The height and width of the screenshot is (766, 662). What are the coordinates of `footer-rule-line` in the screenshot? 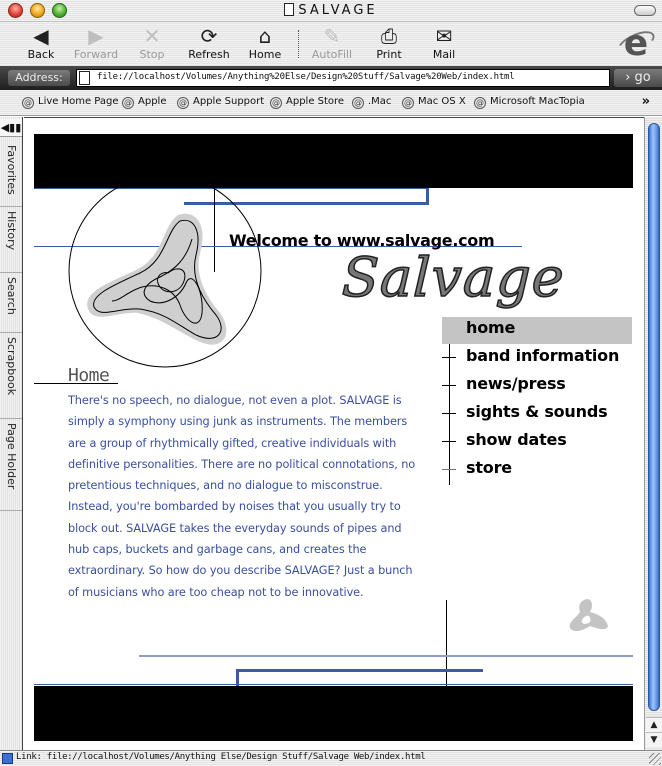 It's located at (333, 684).